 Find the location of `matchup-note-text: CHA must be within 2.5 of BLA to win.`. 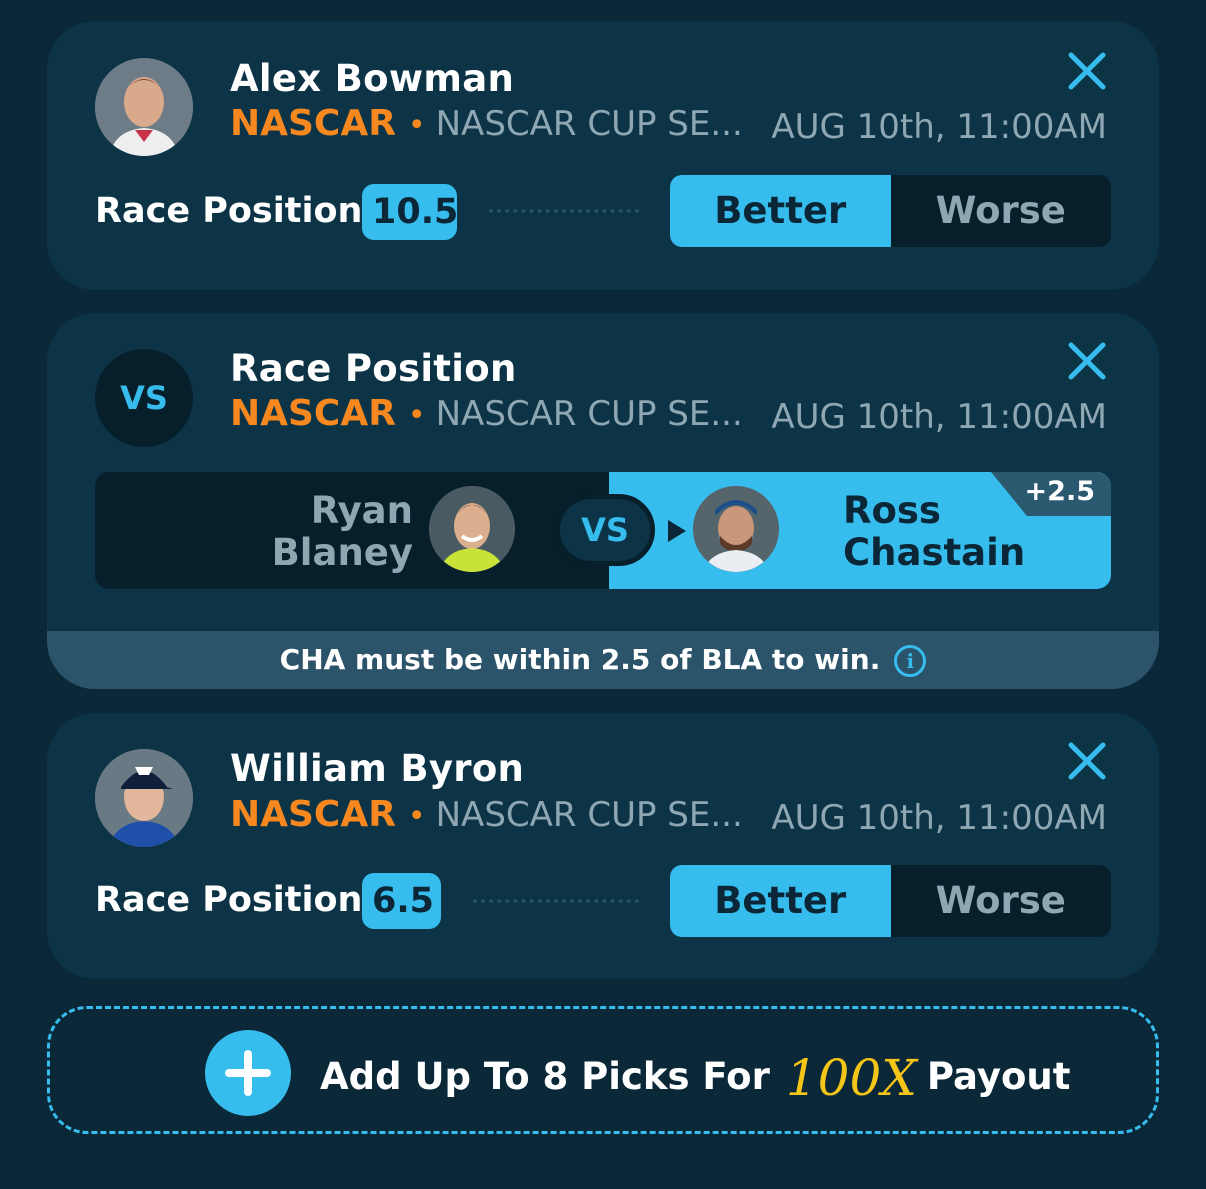

matchup-note-text: CHA must be within 2.5 of BLA to win. is located at coordinates (580, 659).